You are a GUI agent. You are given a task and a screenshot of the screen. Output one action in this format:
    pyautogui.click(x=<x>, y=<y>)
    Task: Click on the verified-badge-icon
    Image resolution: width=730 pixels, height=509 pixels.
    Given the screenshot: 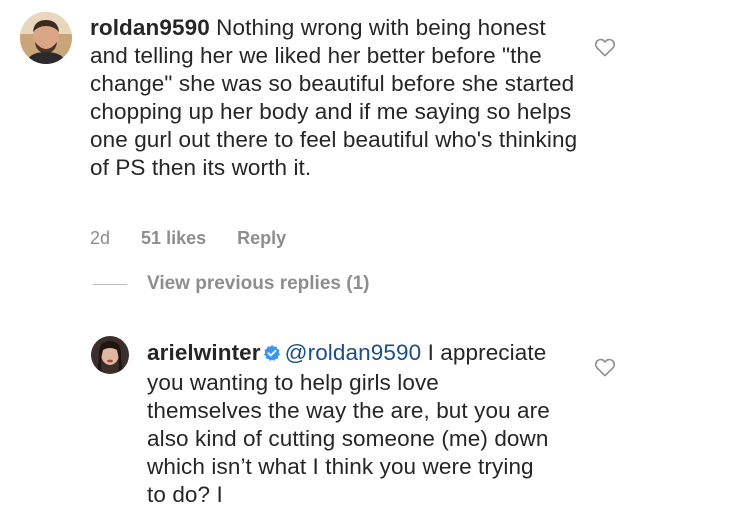 What is the action you would take?
    pyautogui.click(x=272, y=355)
    